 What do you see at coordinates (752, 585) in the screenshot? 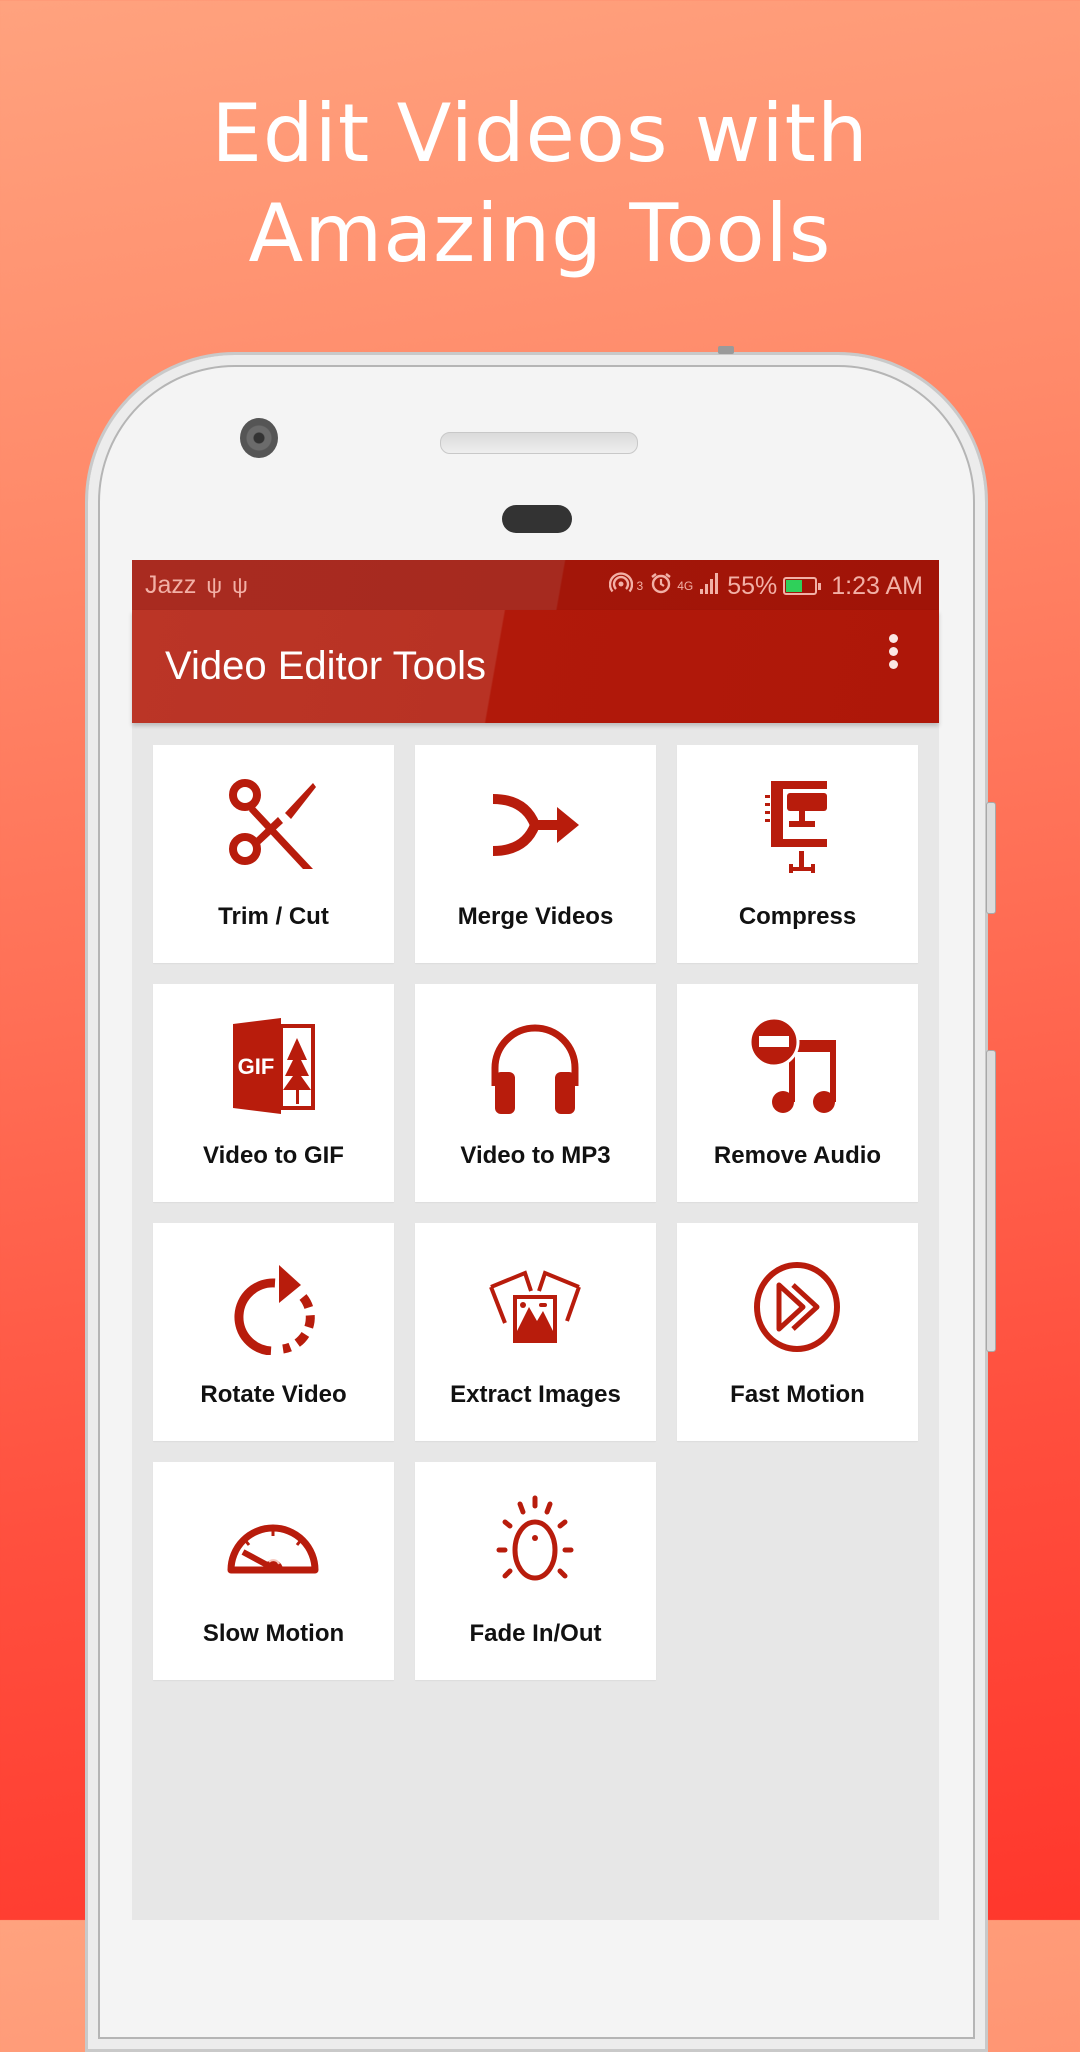
I see `battery-percent: 55%` at bounding box center [752, 585].